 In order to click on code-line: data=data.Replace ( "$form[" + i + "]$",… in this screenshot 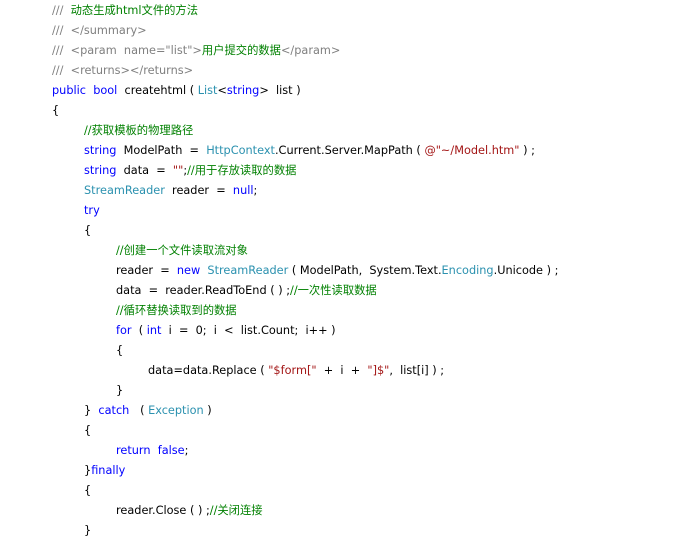, I will do `click(296, 371)`.